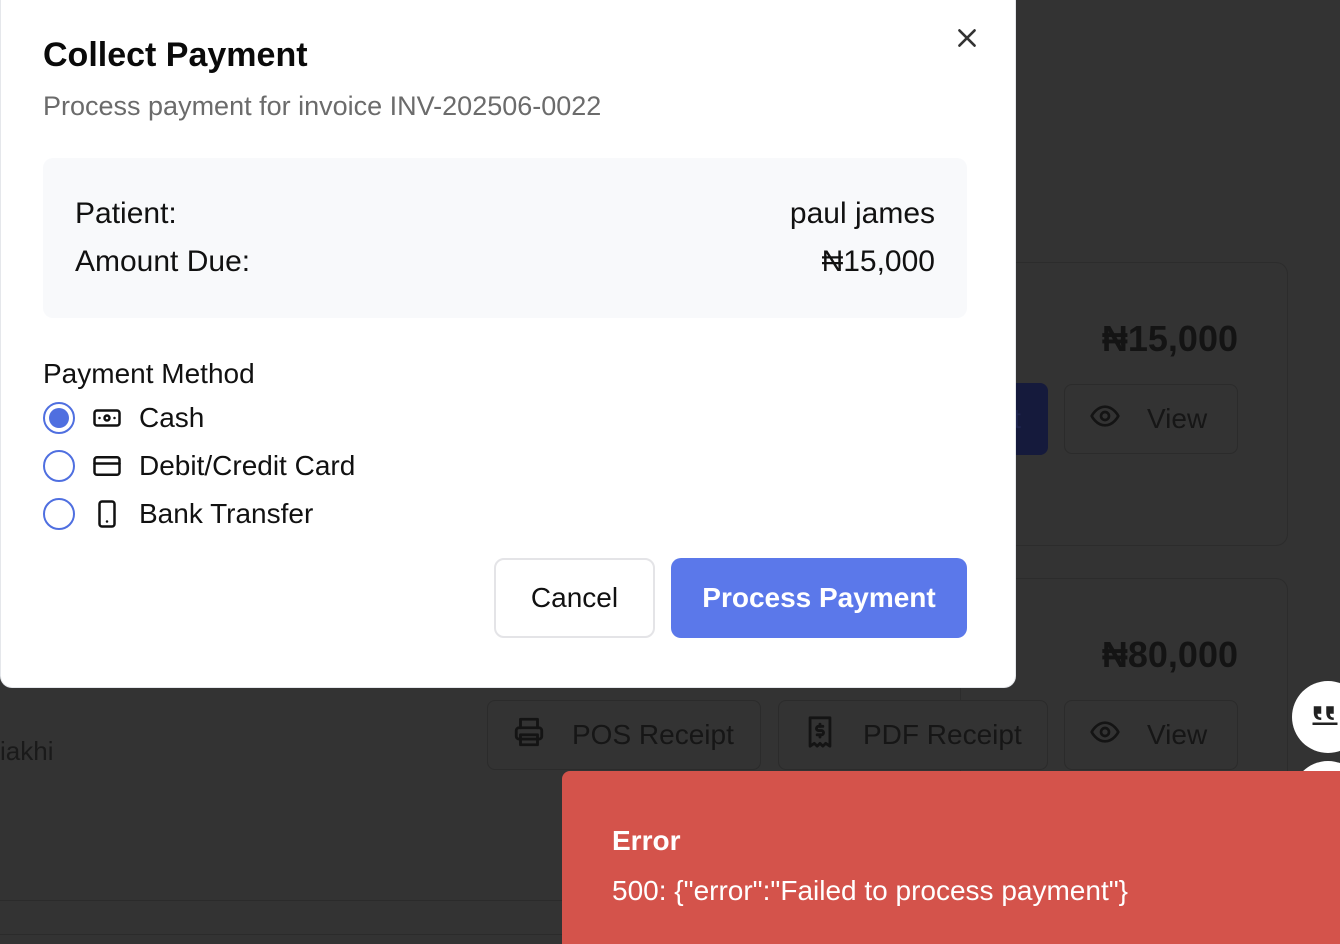 This screenshot has width=1340, height=944. Describe the element at coordinates (574, 598) in the screenshot. I see `cancel-button: Cancel` at that location.